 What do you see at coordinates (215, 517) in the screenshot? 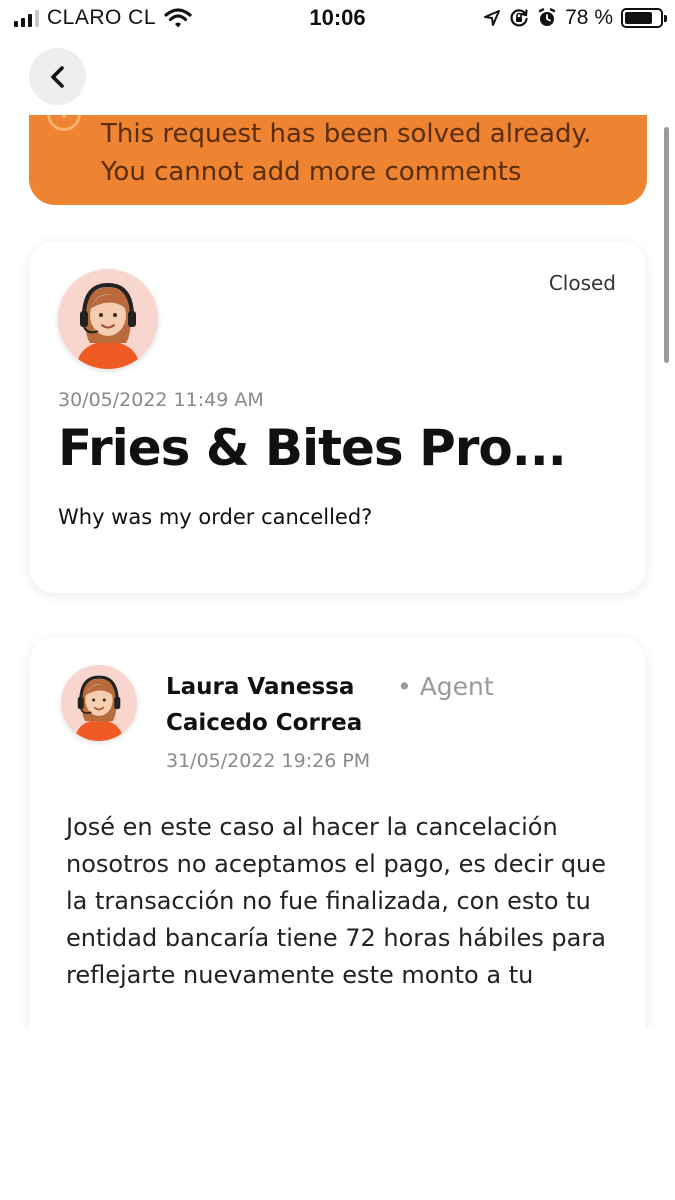
I see `request-question: Why was my order cancelled?` at bounding box center [215, 517].